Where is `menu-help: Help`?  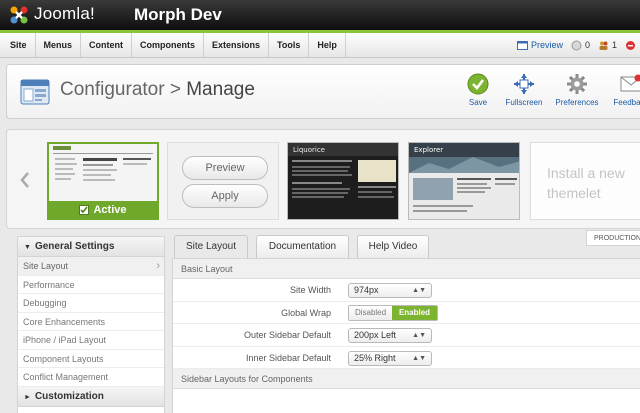
menu-help: Help is located at coordinates (327, 45).